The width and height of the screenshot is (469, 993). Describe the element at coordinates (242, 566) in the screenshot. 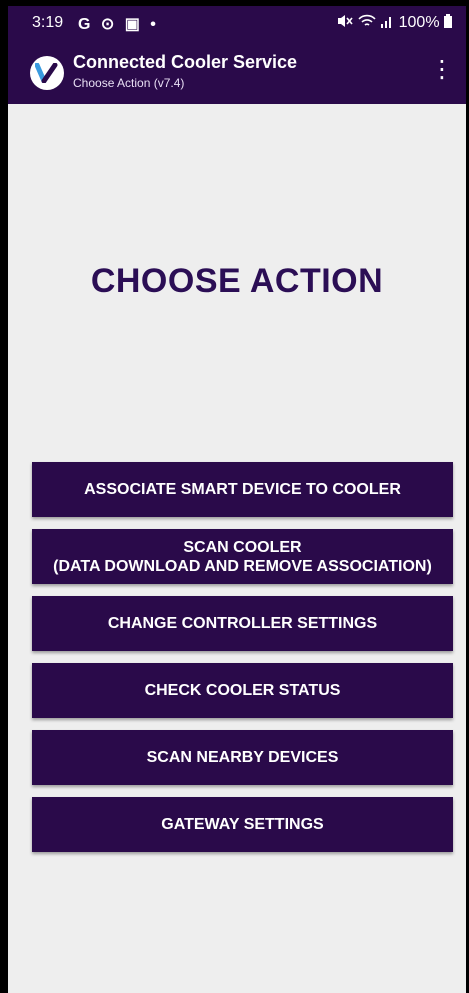

I see `button-label-secondary: (DATA DOWNLOAD AND REMOVE ASSOCIATION)` at that location.